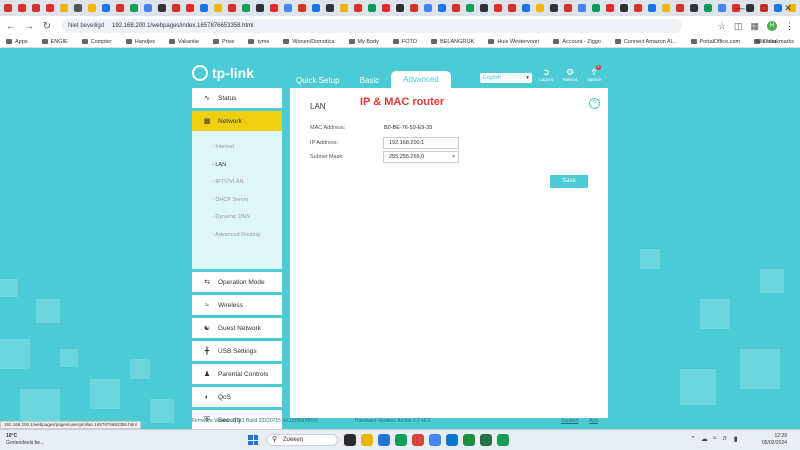 The image size is (800, 450). I want to click on app-link: App, so click(593, 421).